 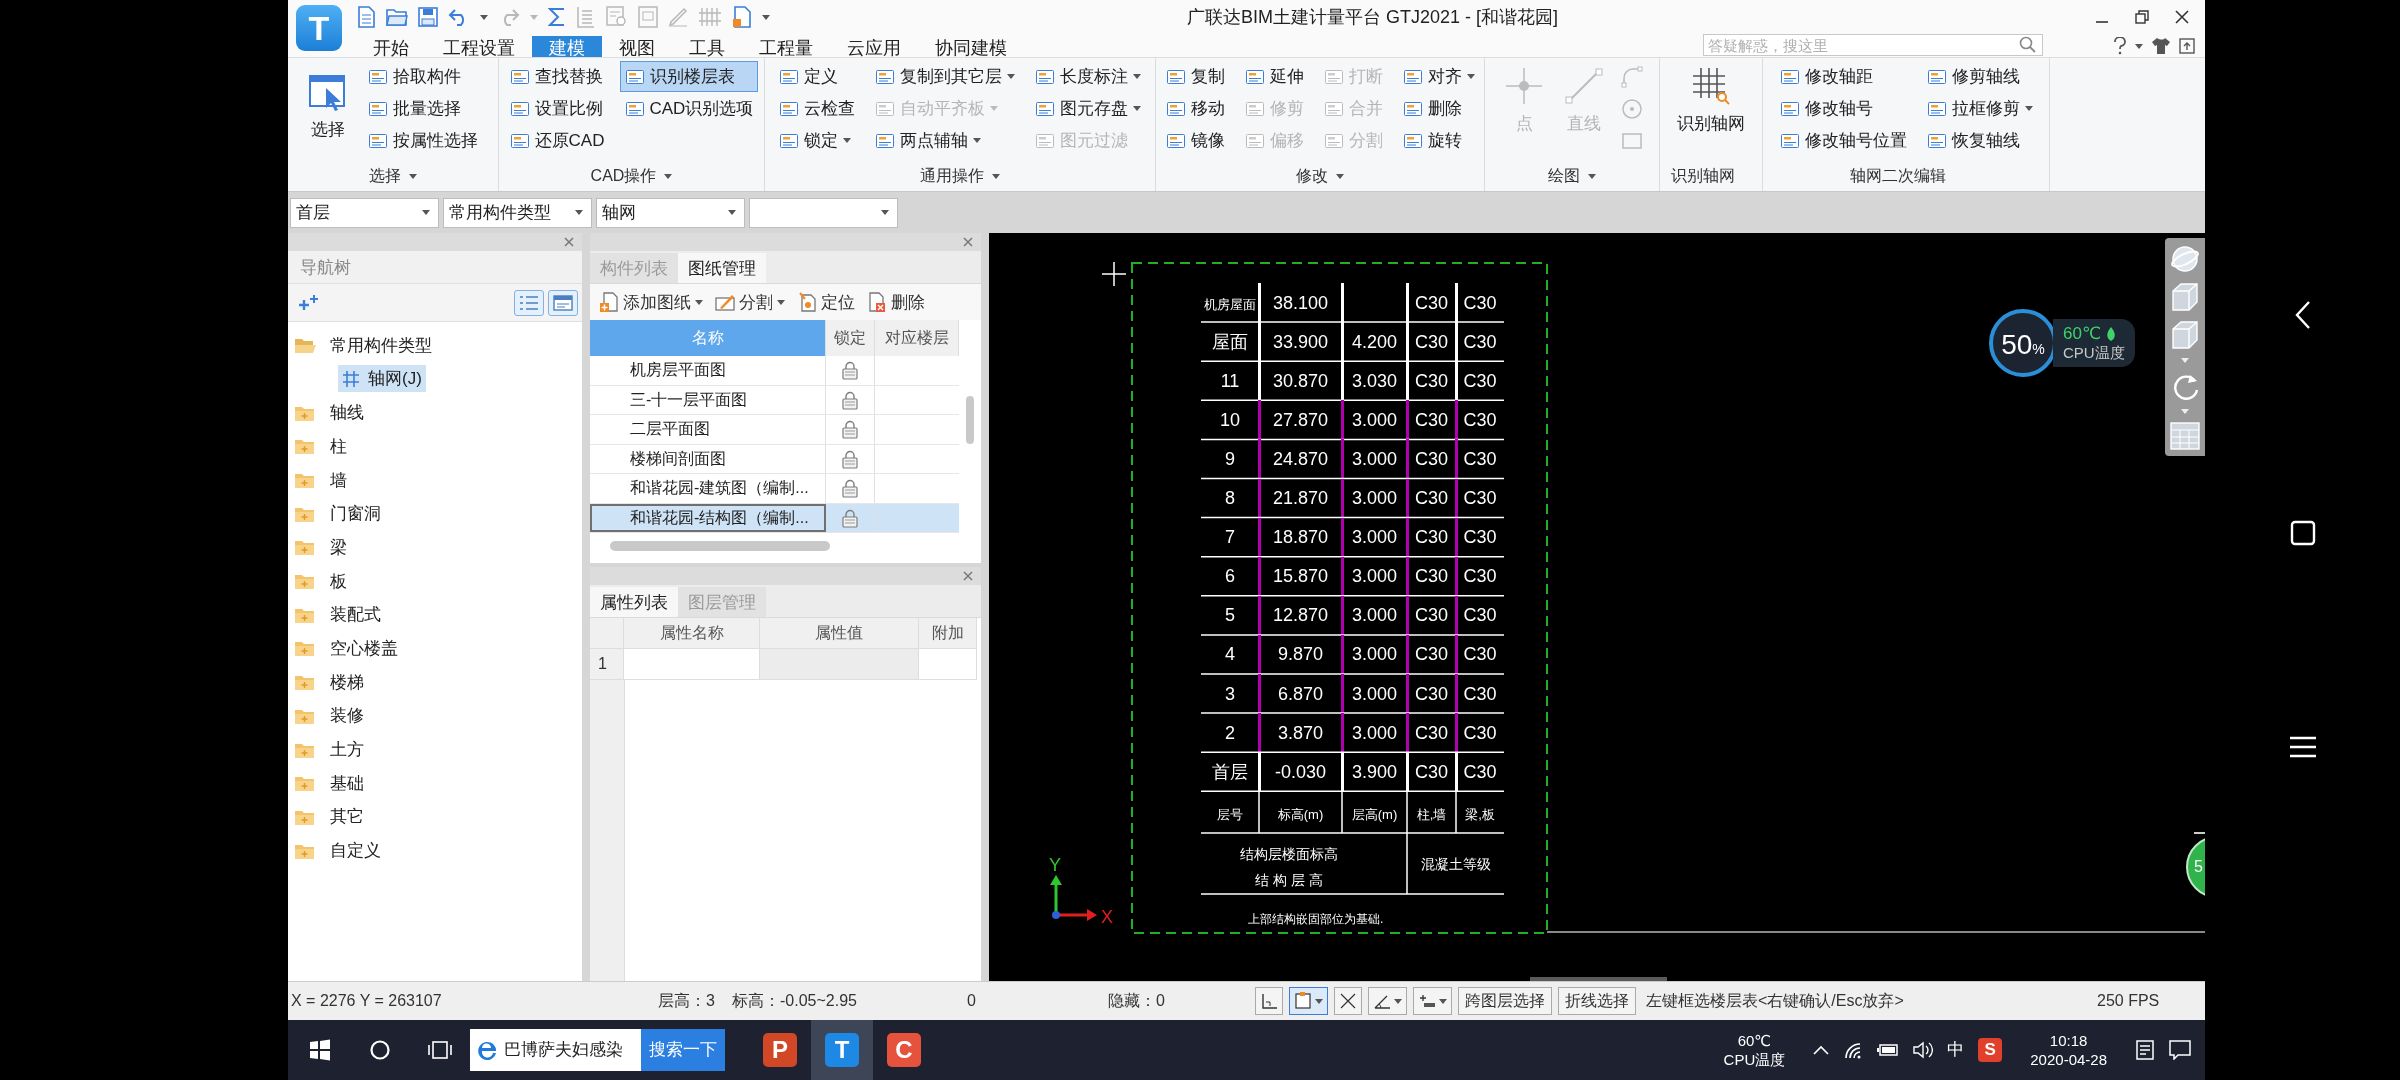 I want to click on toolbar-button: 添加图纸, so click(x=651, y=302).